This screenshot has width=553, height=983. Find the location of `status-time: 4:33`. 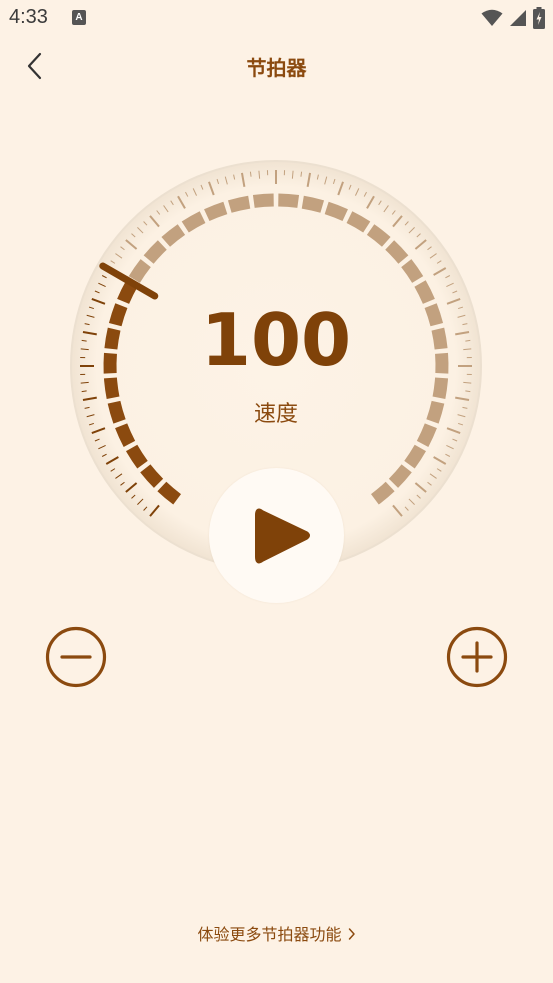

status-time: 4:33 is located at coordinates (28, 17).